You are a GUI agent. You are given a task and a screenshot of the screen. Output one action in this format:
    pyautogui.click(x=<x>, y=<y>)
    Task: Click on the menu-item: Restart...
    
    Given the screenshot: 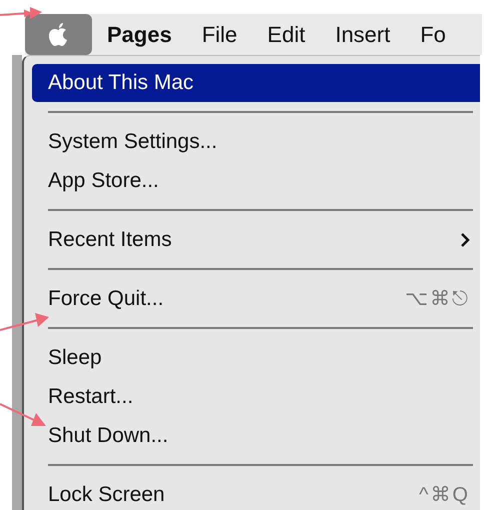 What is the action you would take?
    pyautogui.click(x=256, y=396)
    